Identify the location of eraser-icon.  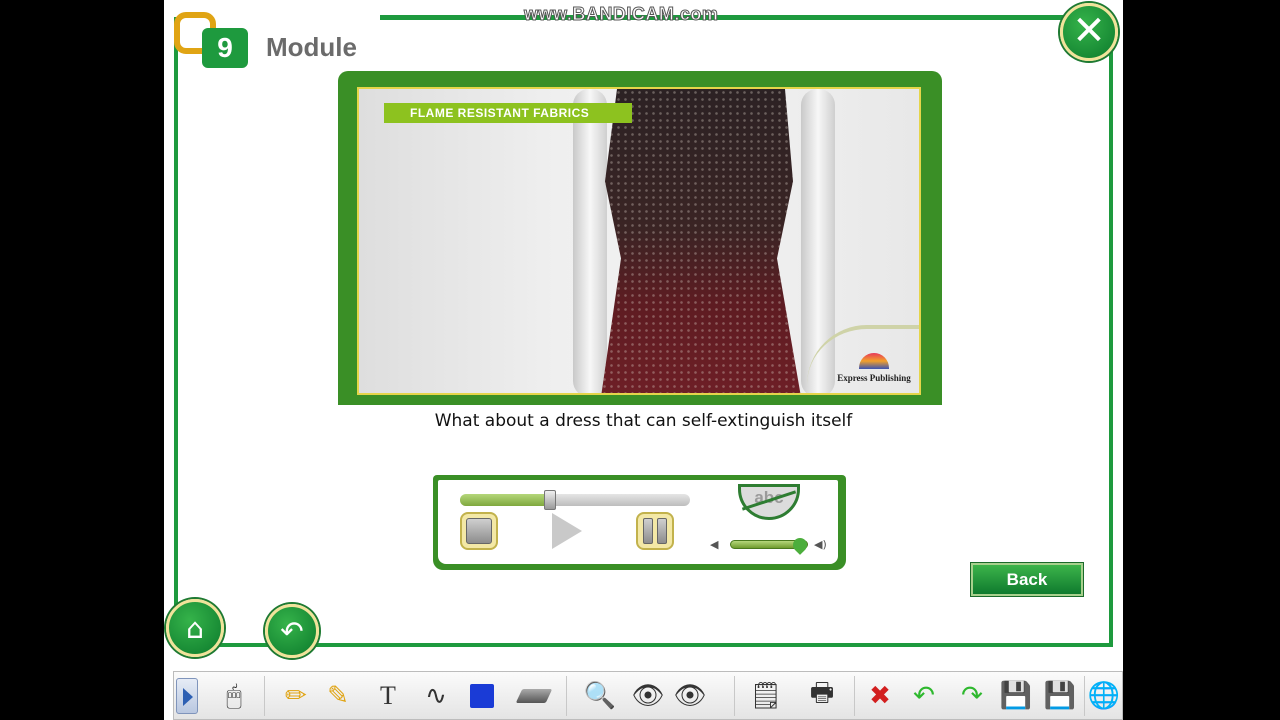
(534, 696).